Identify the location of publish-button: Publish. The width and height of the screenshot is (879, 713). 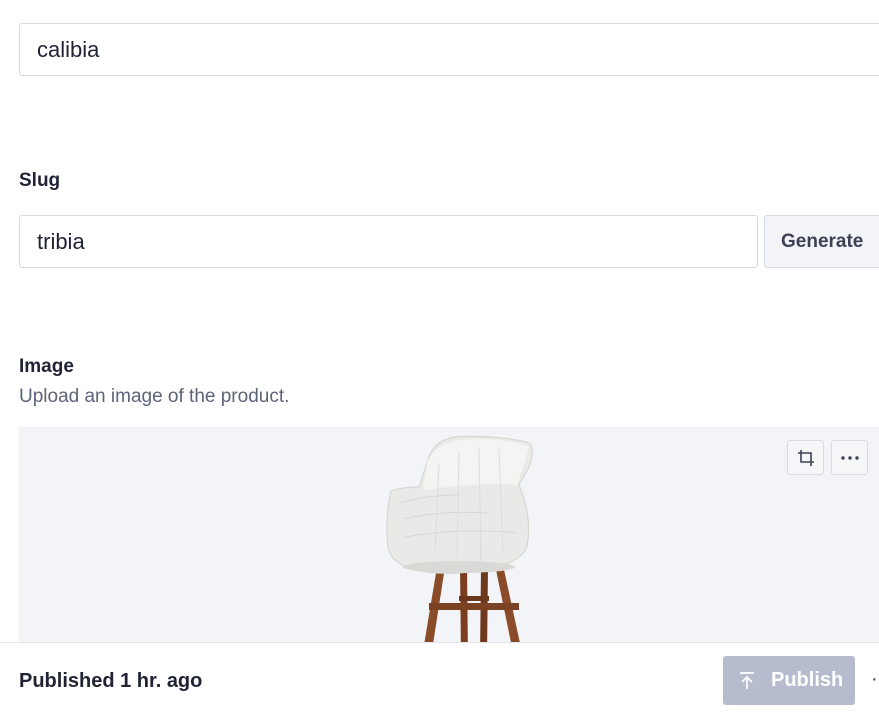
(789, 680).